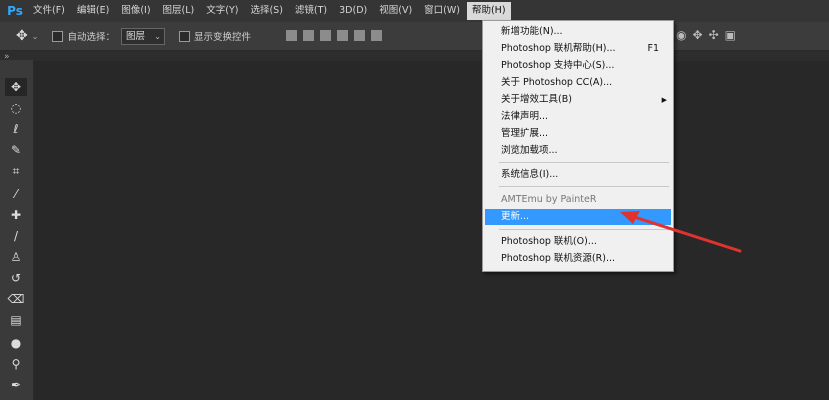  I want to click on annotation-arrow-shaft, so click(684, 233).